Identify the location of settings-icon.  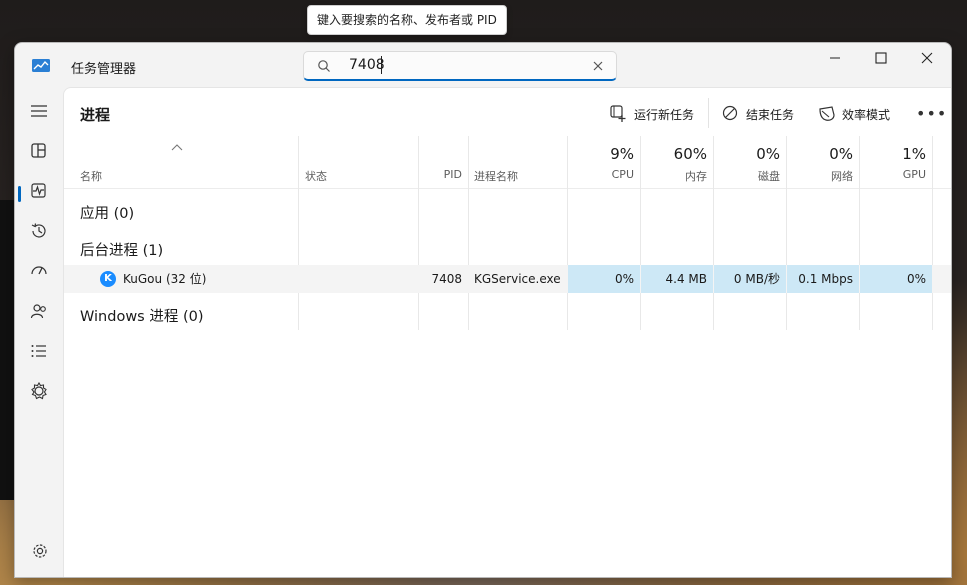
(40, 551).